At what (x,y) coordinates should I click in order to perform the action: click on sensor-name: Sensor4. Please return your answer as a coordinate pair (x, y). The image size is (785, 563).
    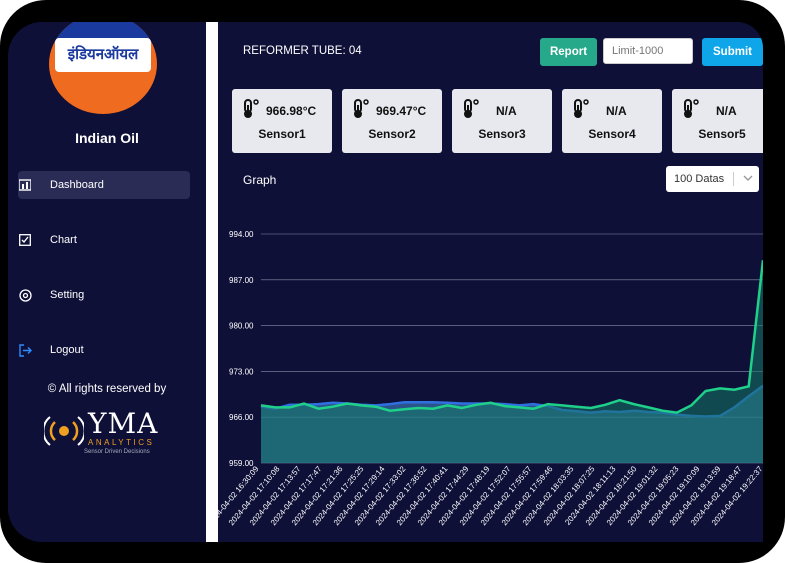
    Looking at the image, I should click on (612, 134).